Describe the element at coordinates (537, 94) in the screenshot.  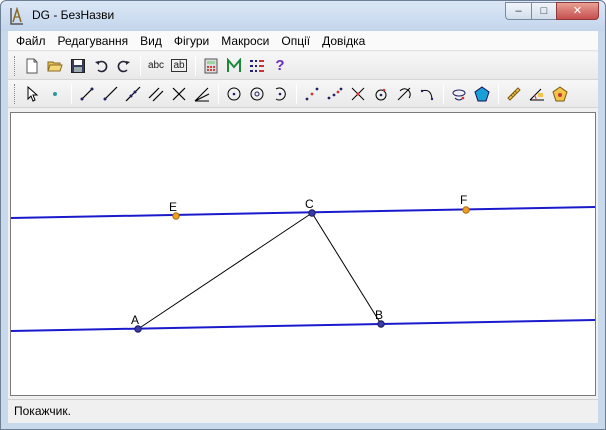
I see `angle-measure-icon` at that location.